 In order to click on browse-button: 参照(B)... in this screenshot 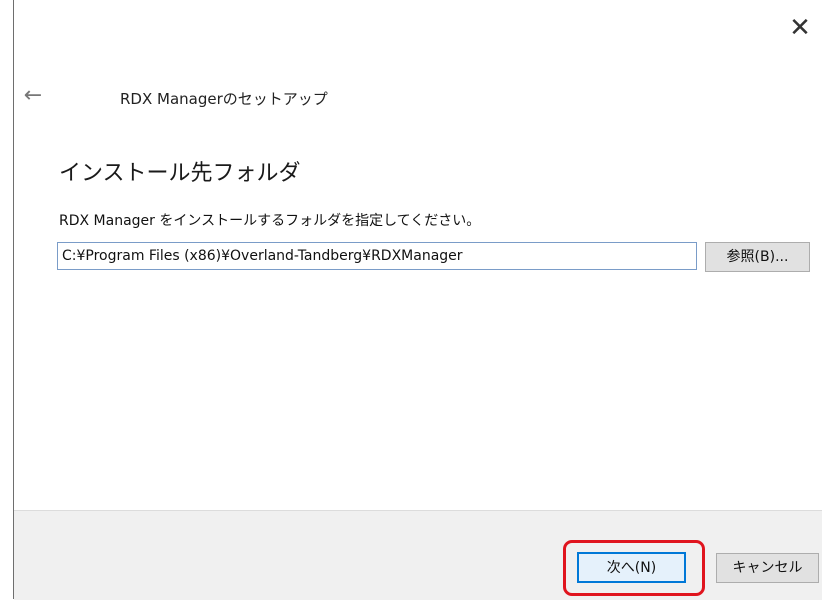, I will do `click(757, 257)`.